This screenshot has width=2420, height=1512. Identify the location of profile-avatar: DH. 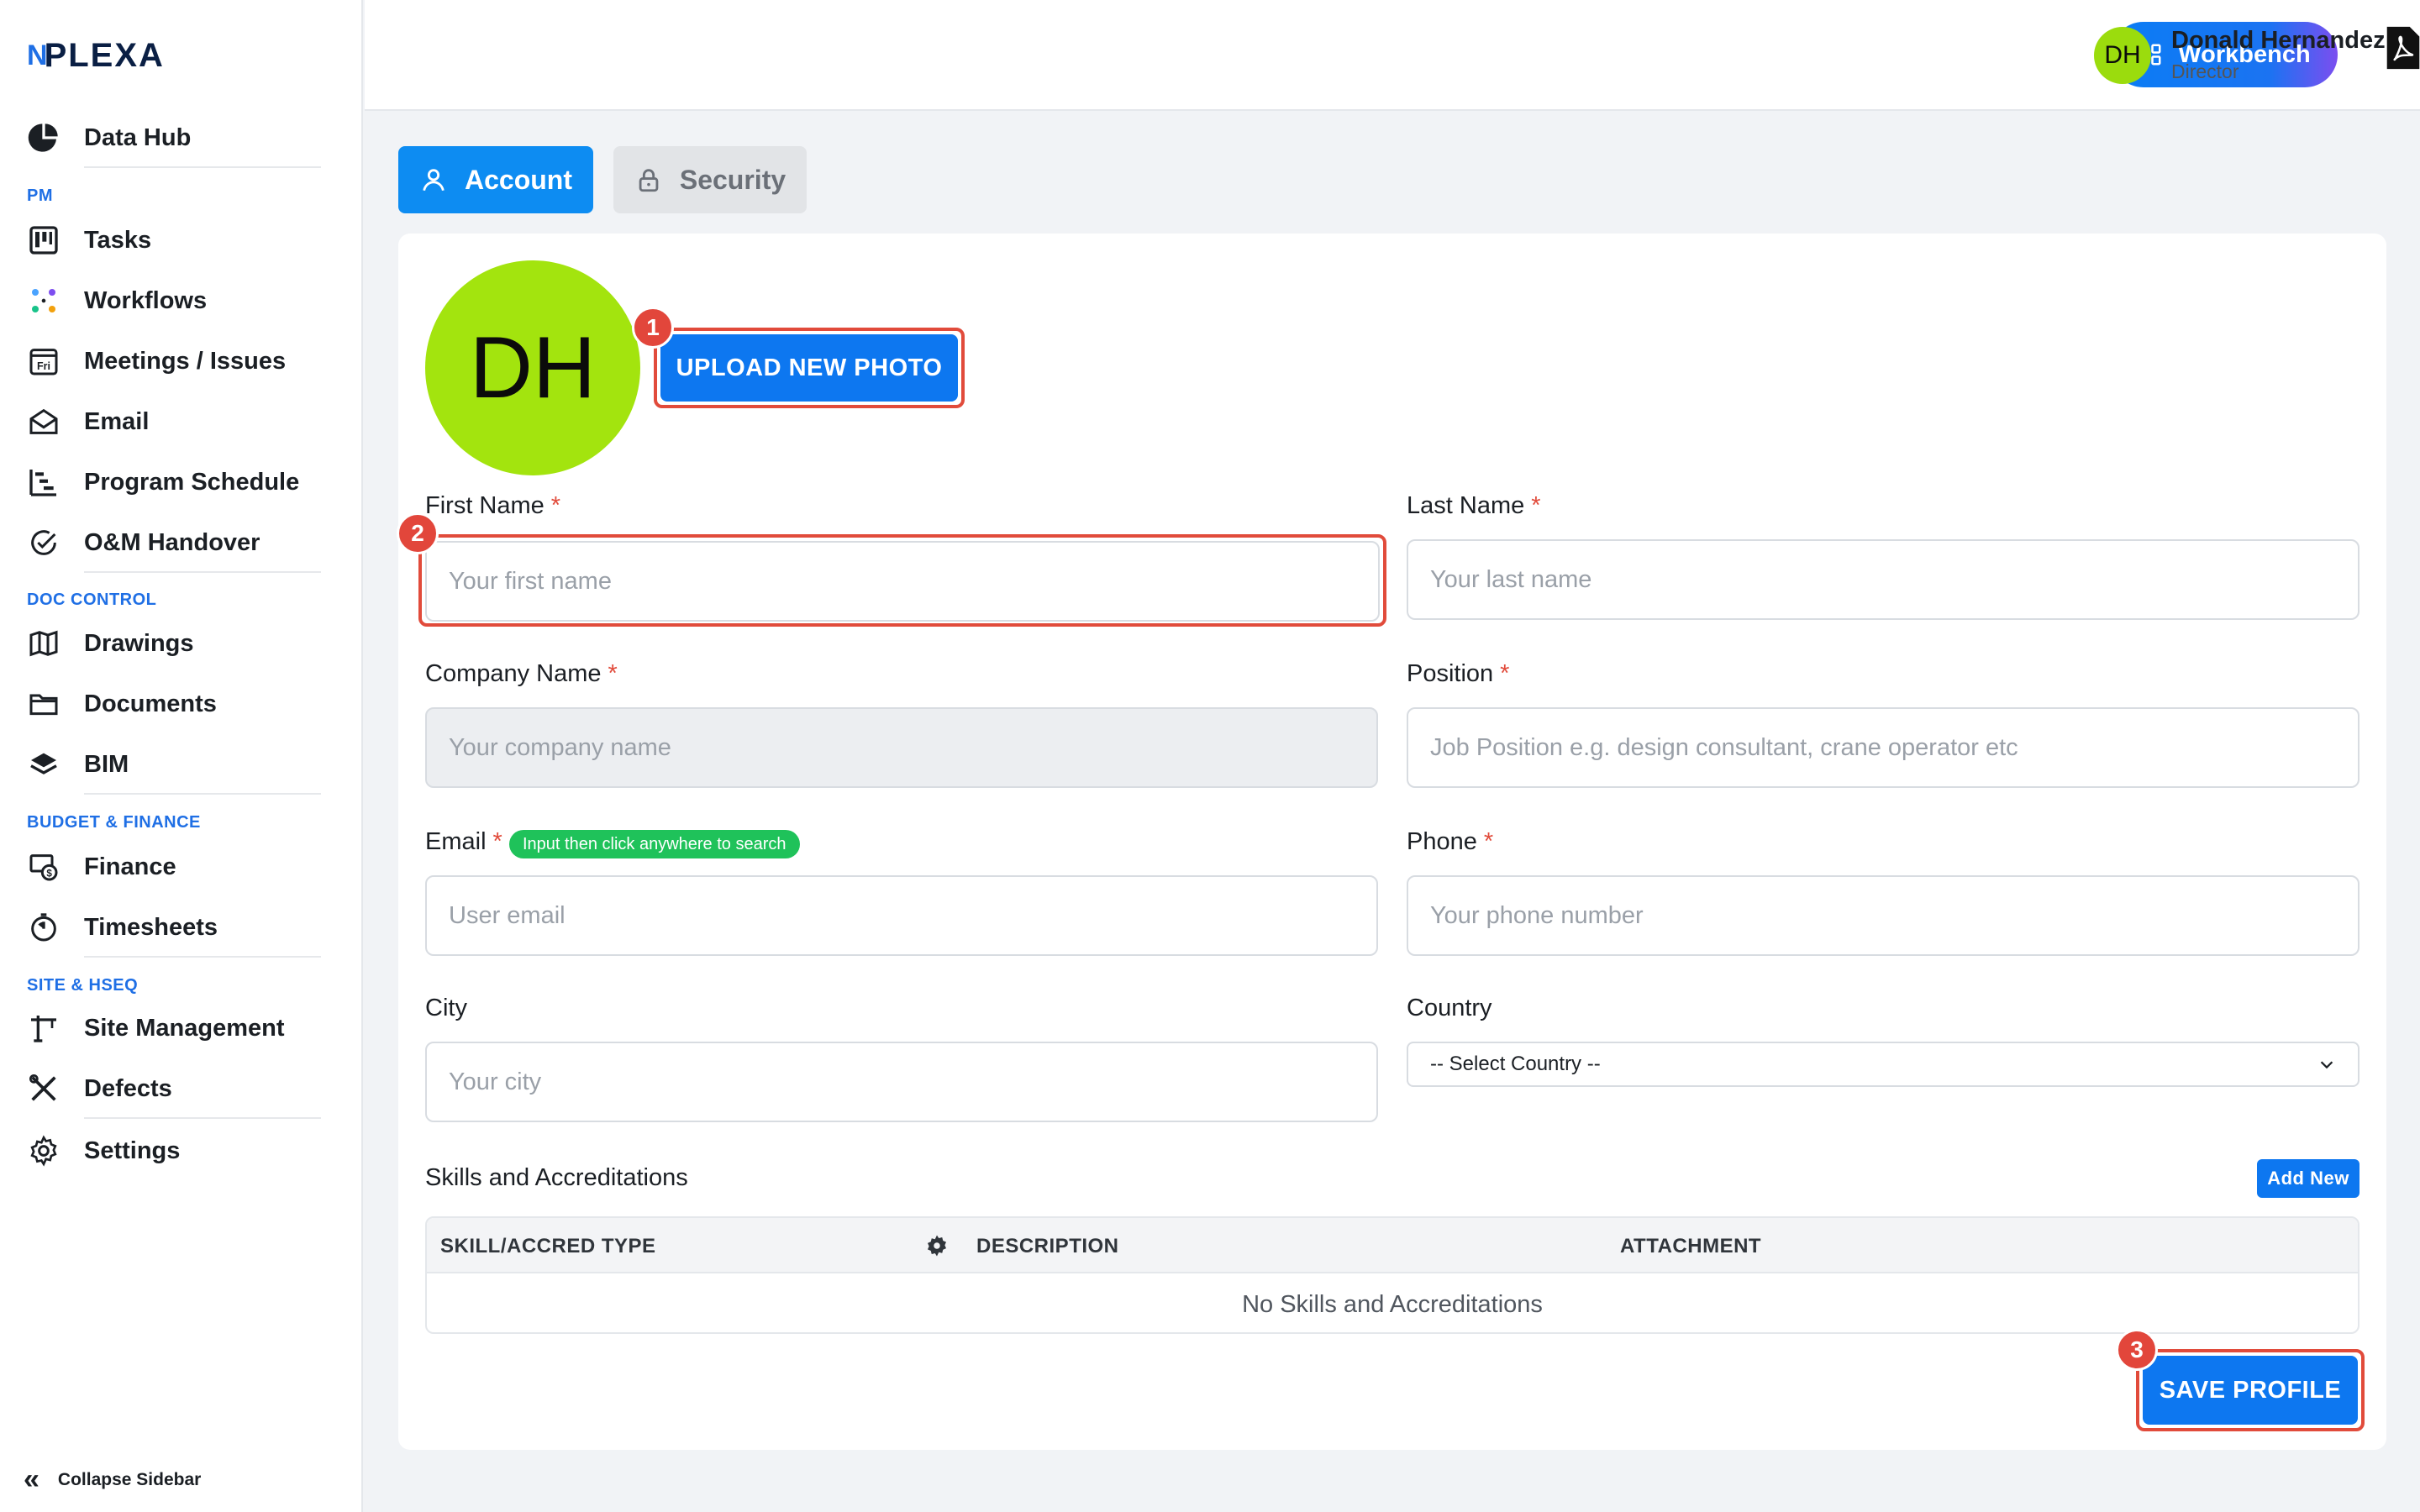
(532, 367).